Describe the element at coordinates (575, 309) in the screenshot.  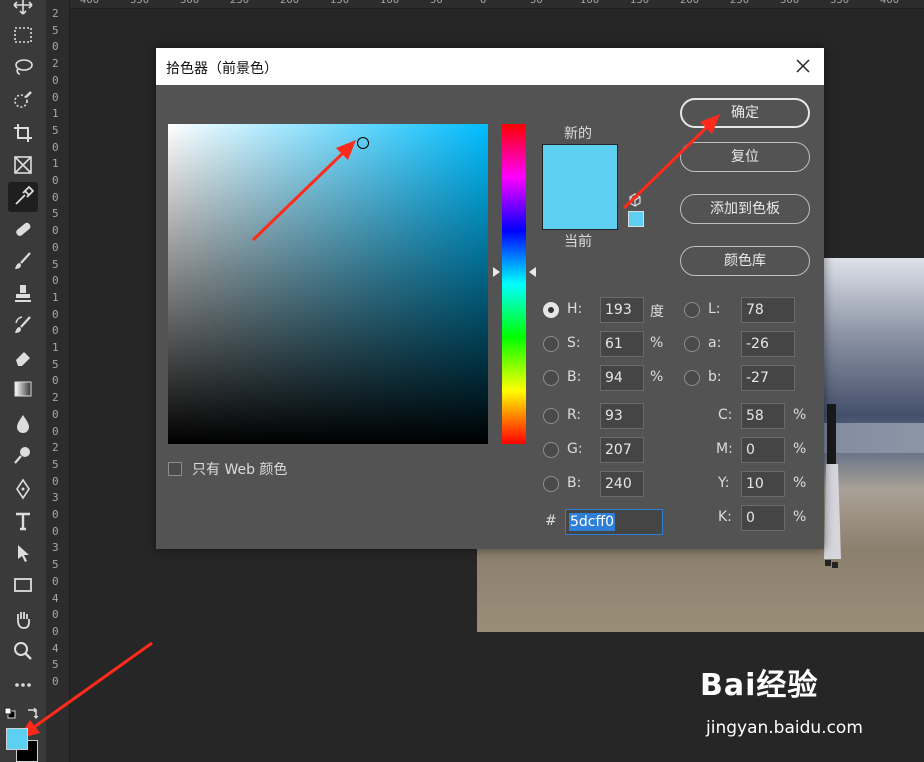
I see `h-label: H:` at that location.